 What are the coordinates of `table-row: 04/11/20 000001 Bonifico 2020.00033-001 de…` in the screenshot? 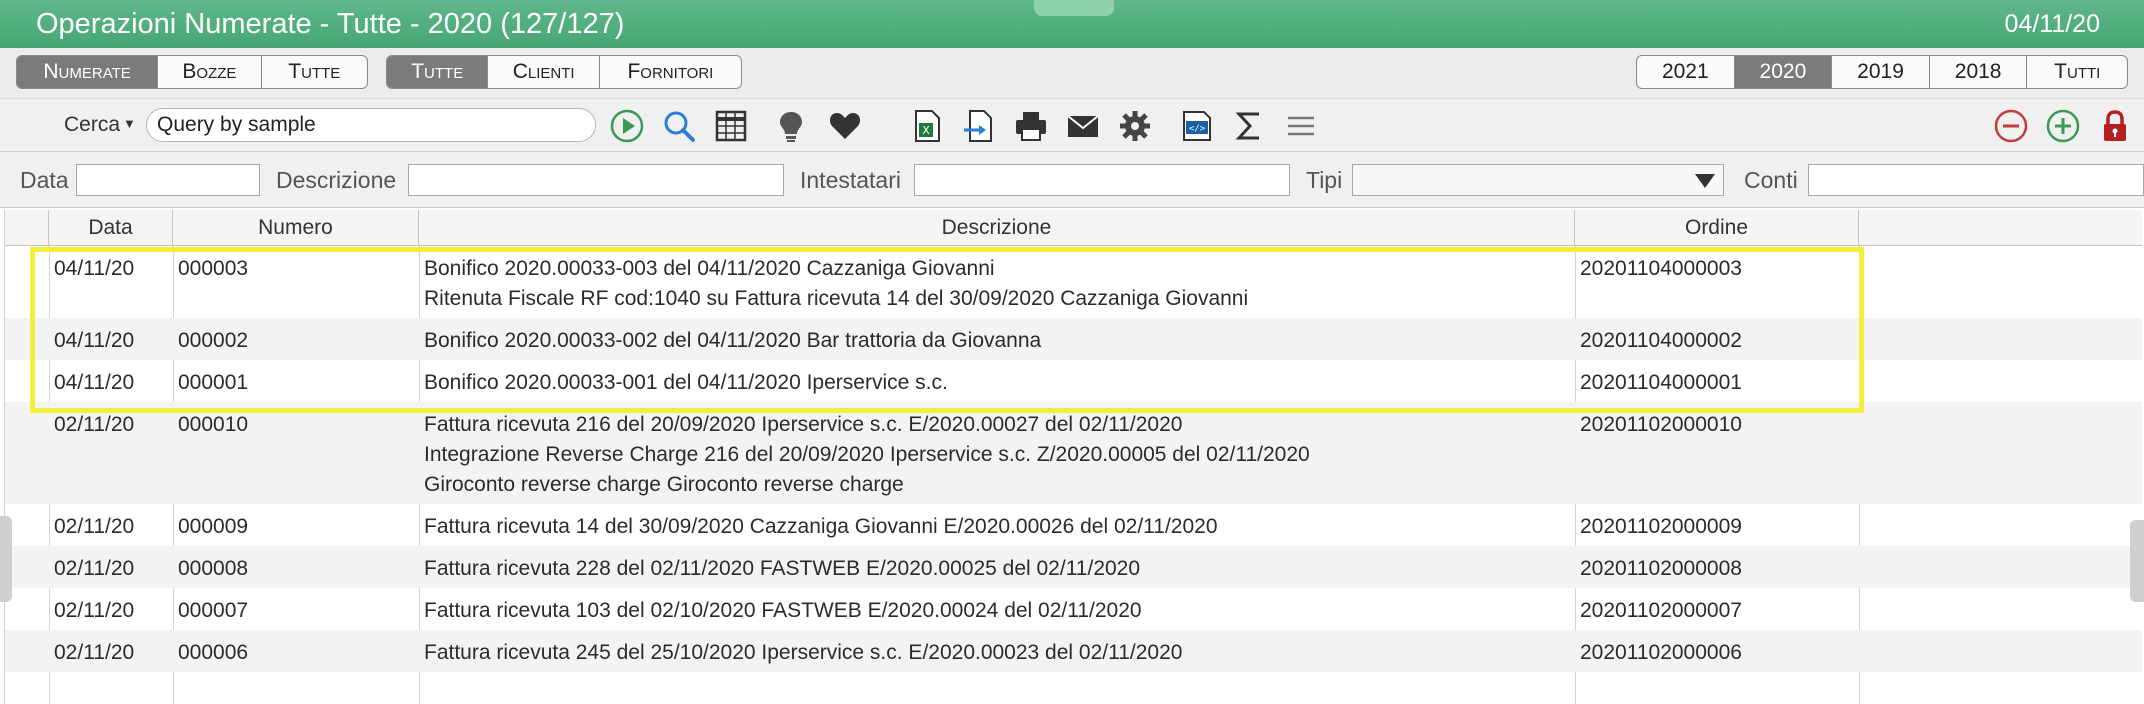 It's located at (1073, 381).